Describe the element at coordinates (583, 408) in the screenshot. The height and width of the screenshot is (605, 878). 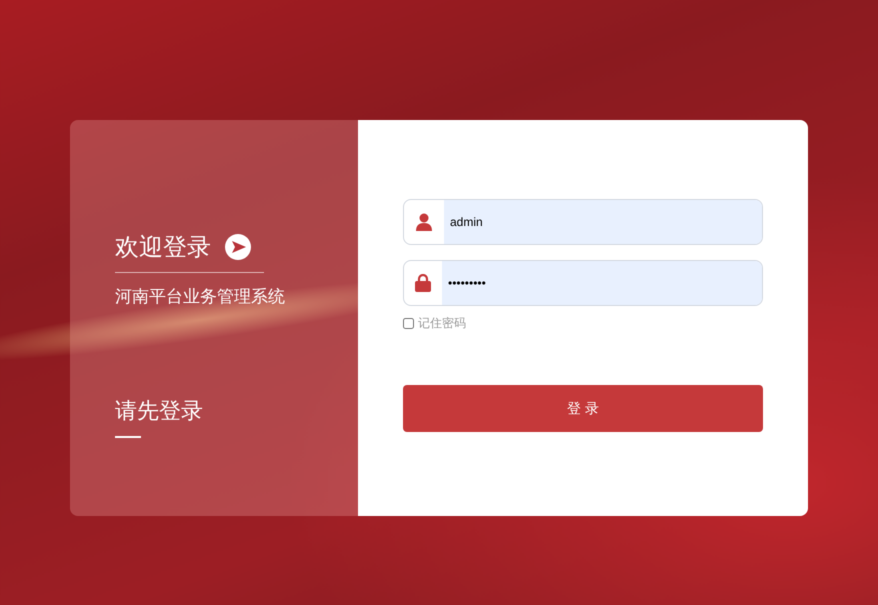
I see `login-button: 登 录` at that location.